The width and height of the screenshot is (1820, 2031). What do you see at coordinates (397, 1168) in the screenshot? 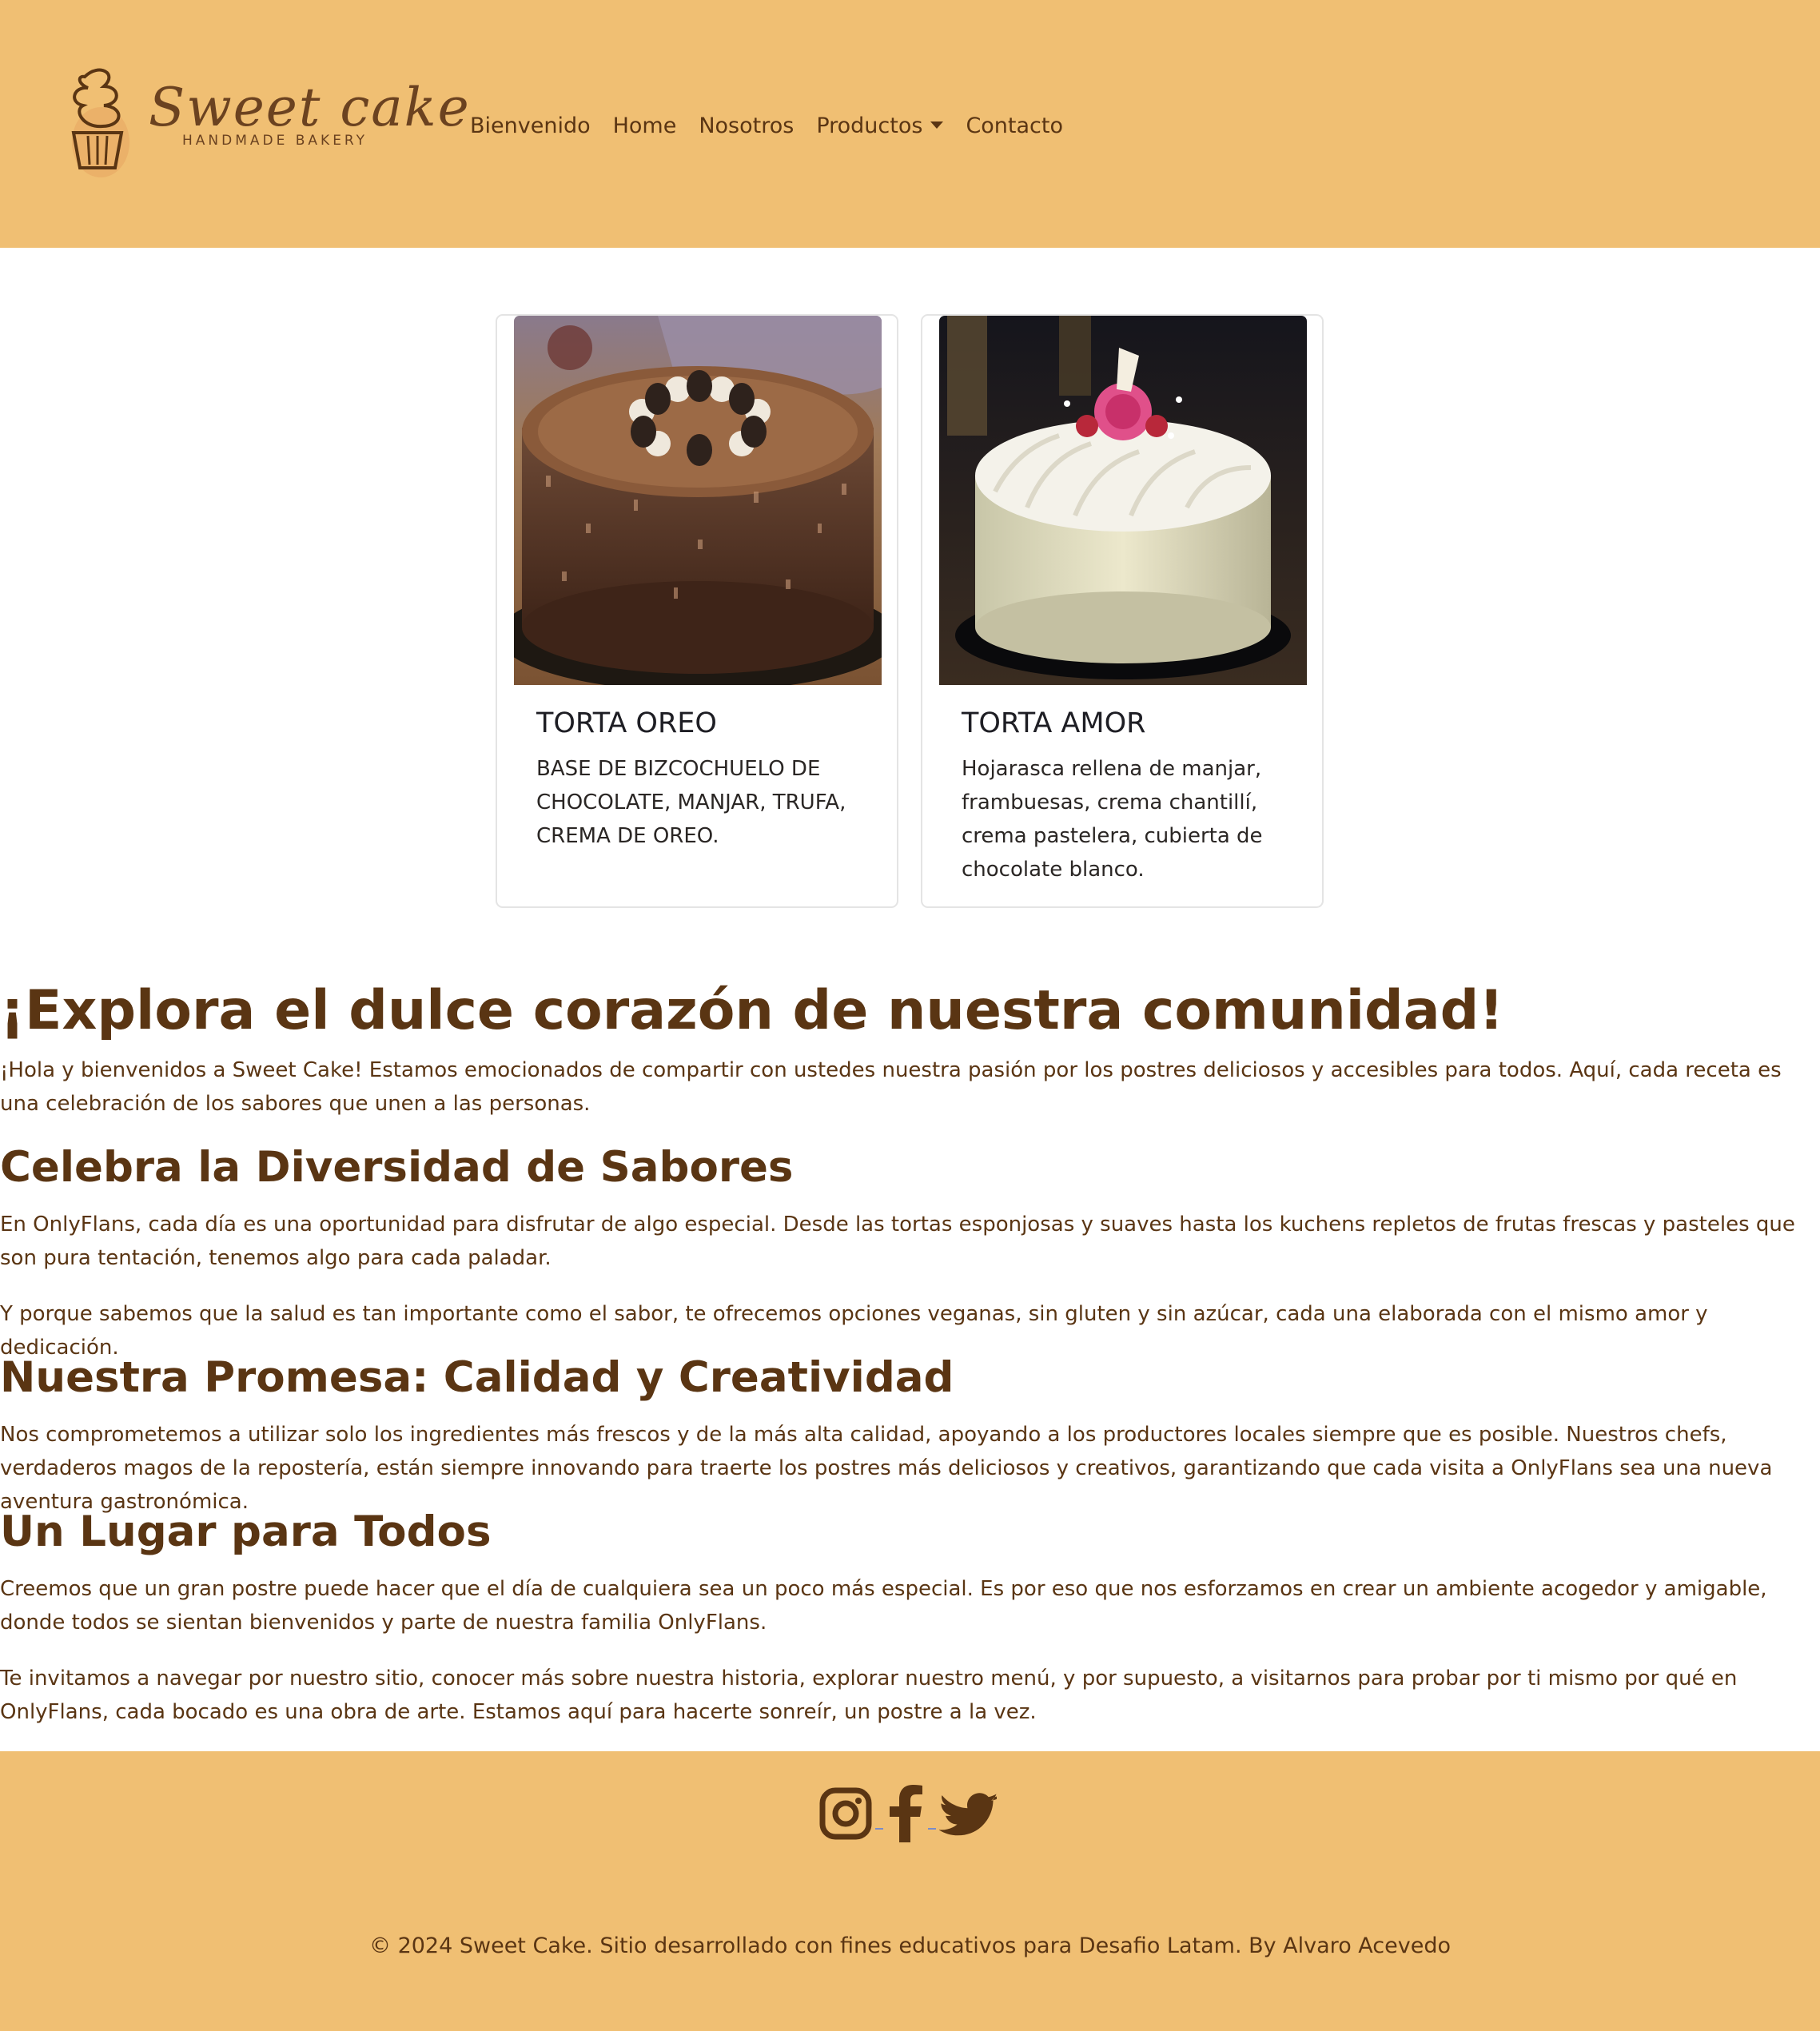
I see `section-title-sabores: Celebra la Diversidad de Sabores` at bounding box center [397, 1168].